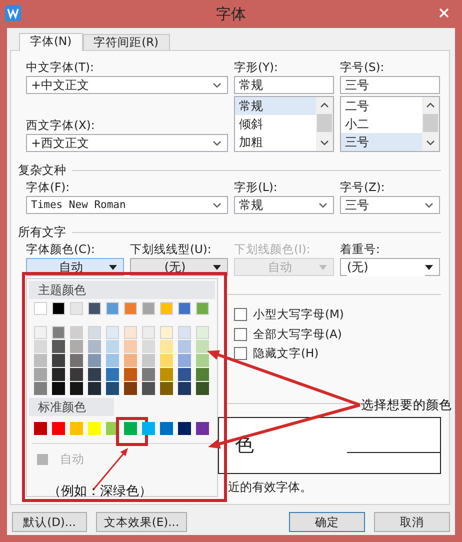 Image resolution: width=462 pixels, height=542 pixels. Describe the element at coordinates (429, 267) in the screenshot. I see `caret-icon` at that location.